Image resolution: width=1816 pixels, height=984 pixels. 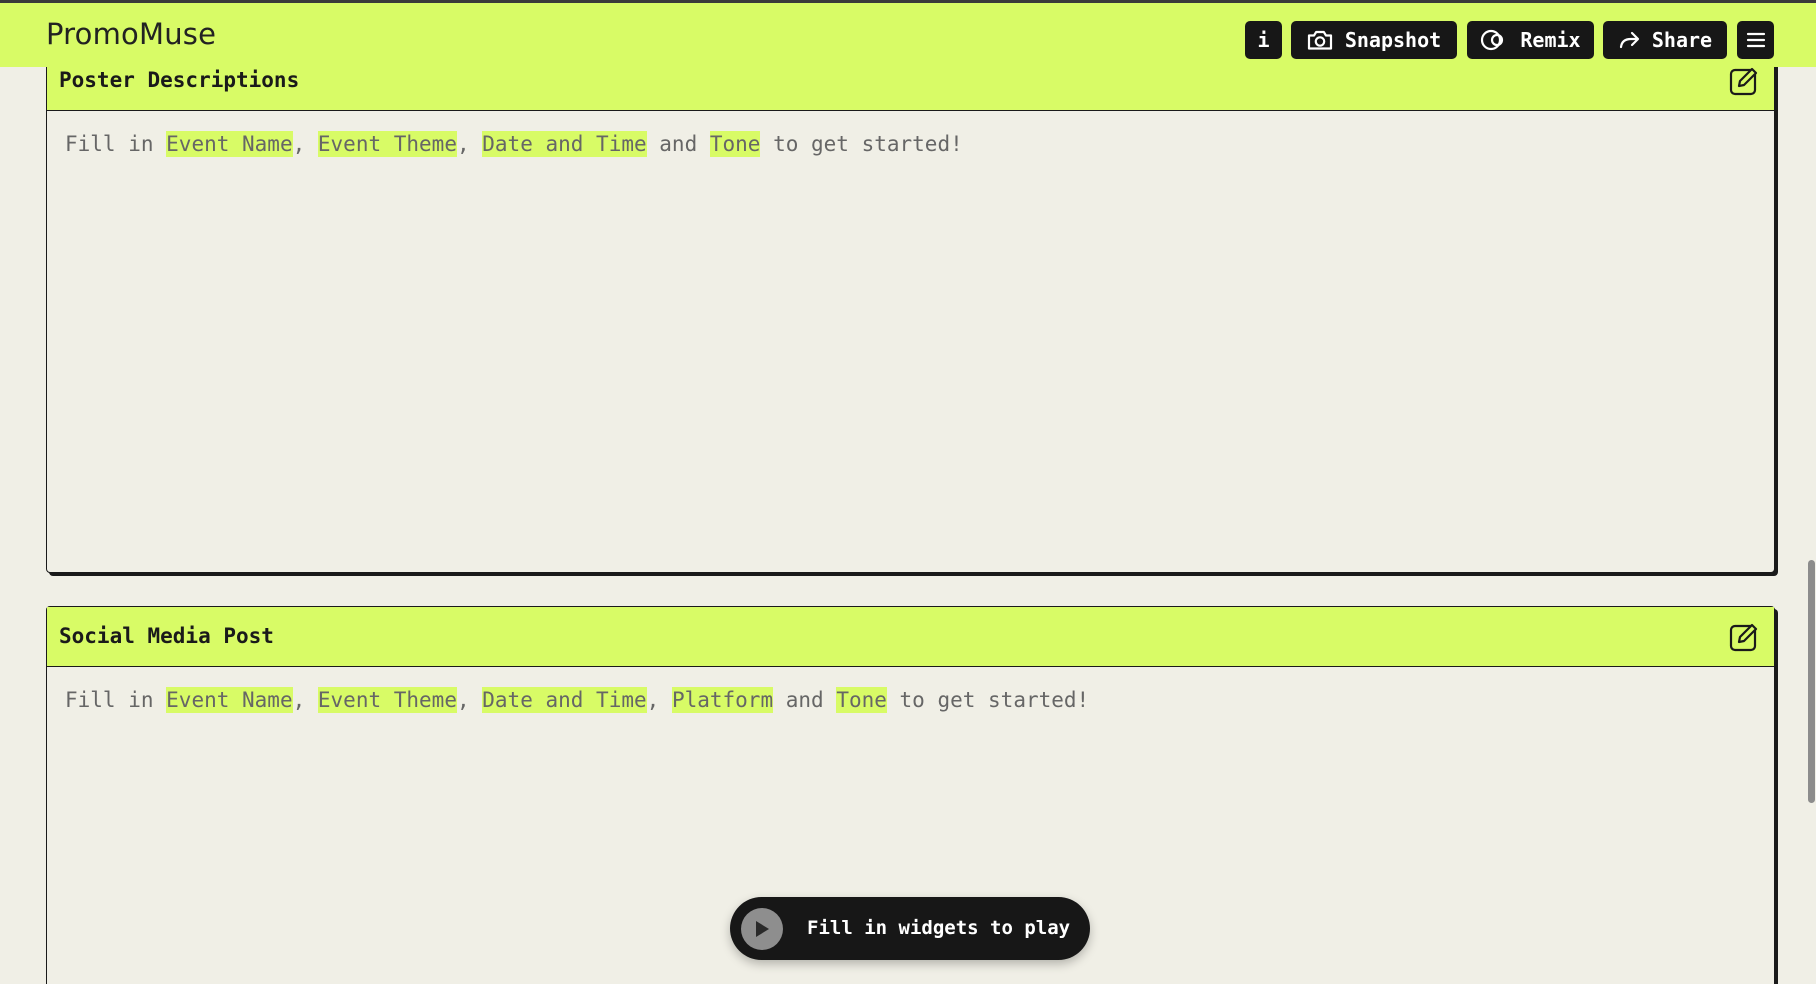 I want to click on snapshot-label: Snapshot, so click(x=1393, y=40).